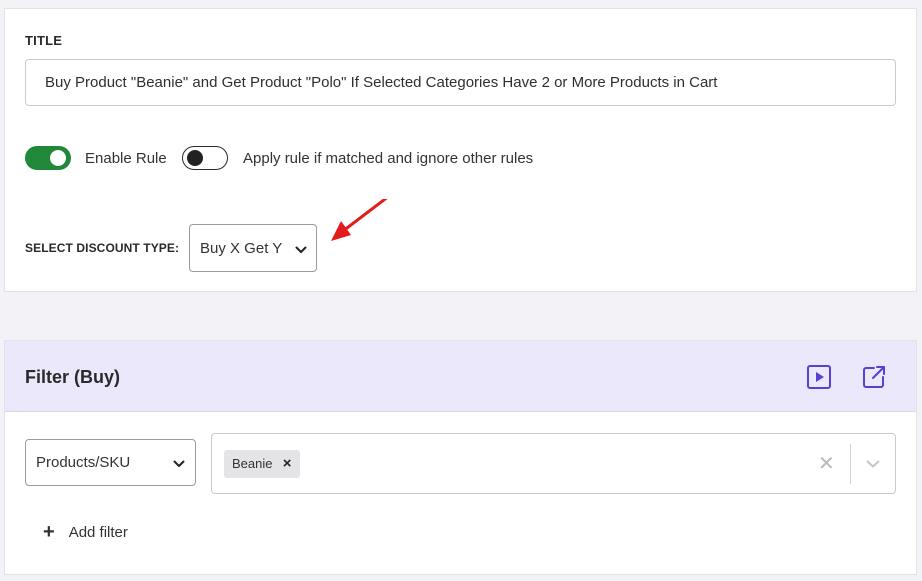 This screenshot has height=581, width=922. Describe the element at coordinates (553, 463) in the screenshot. I see `product-multiselect: Beanie × ✕` at that location.